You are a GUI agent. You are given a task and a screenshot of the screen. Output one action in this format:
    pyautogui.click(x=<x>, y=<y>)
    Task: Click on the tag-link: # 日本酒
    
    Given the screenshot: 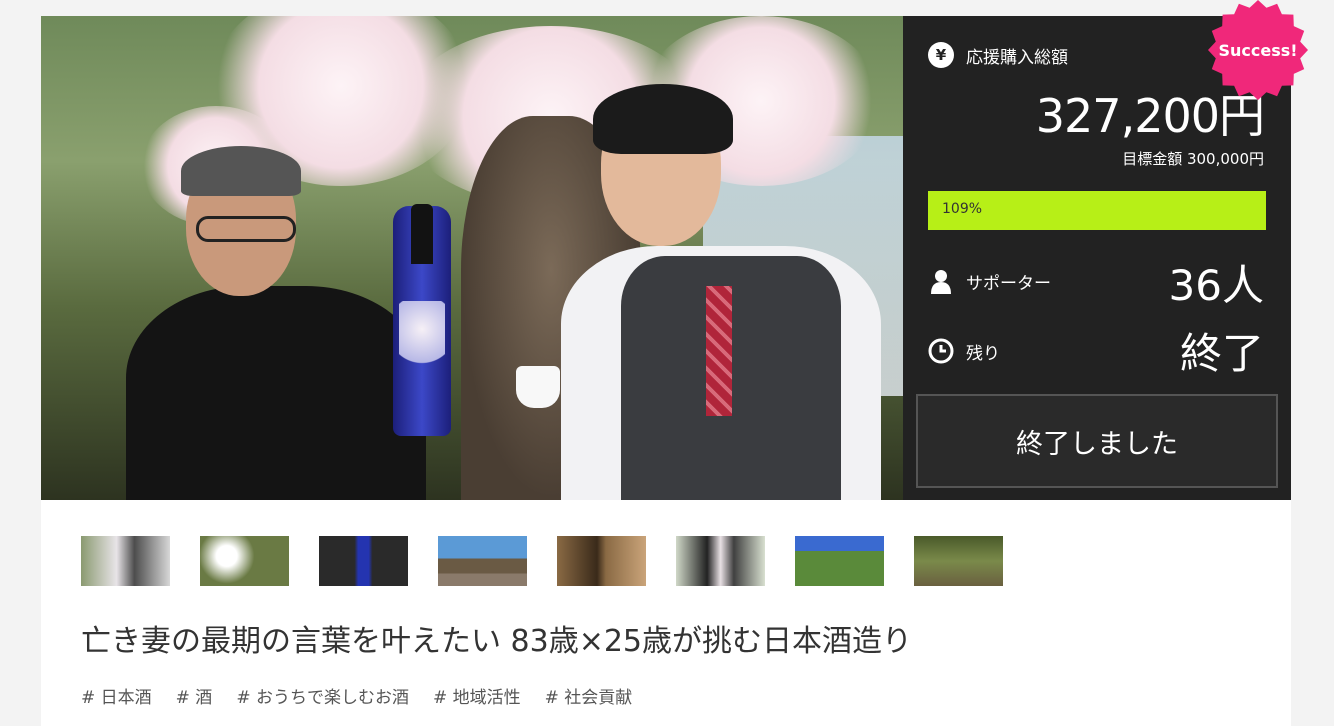 What is the action you would take?
    pyautogui.click(x=116, y=695)
    